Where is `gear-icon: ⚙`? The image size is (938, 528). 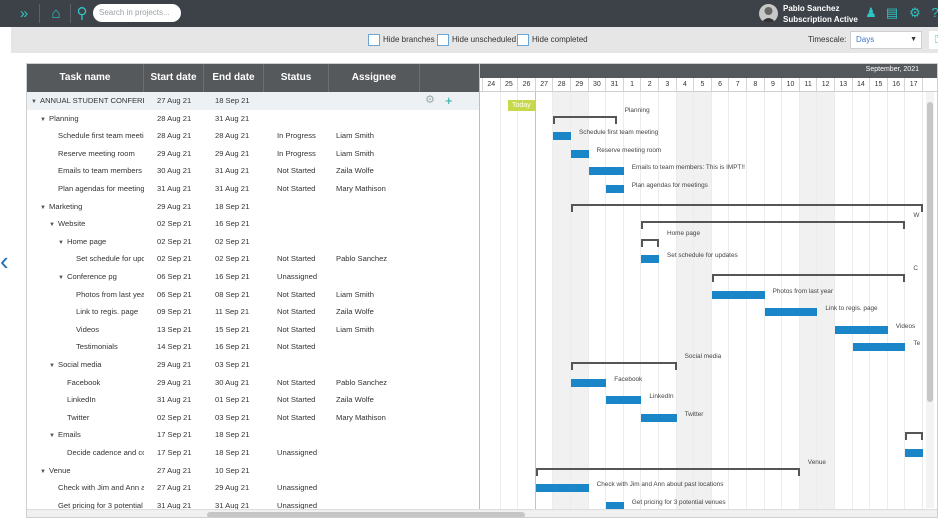
gear-icon: ⚙ is located at coordinates (430, 100).